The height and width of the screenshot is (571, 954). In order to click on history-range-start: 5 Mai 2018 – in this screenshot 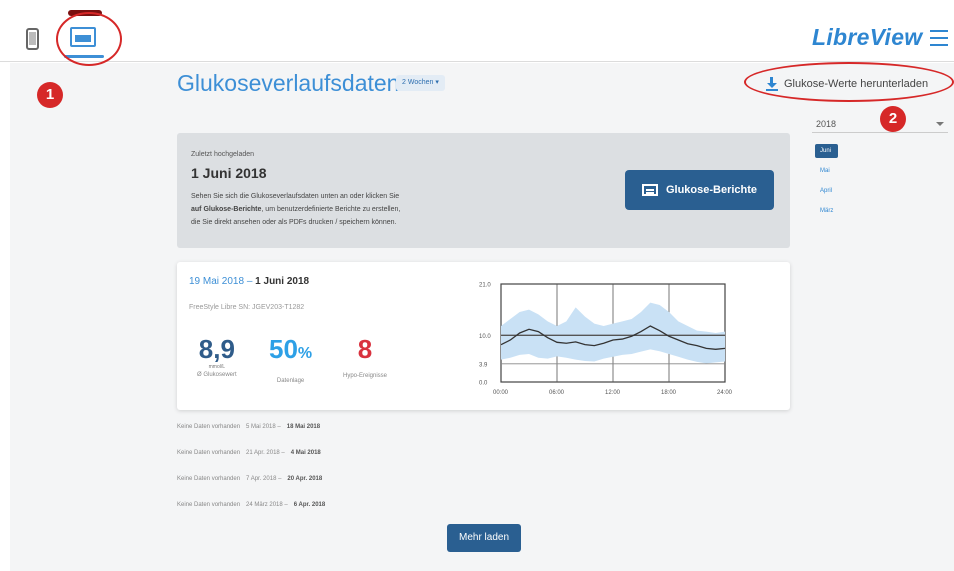, I will do `click(263, 427)`.